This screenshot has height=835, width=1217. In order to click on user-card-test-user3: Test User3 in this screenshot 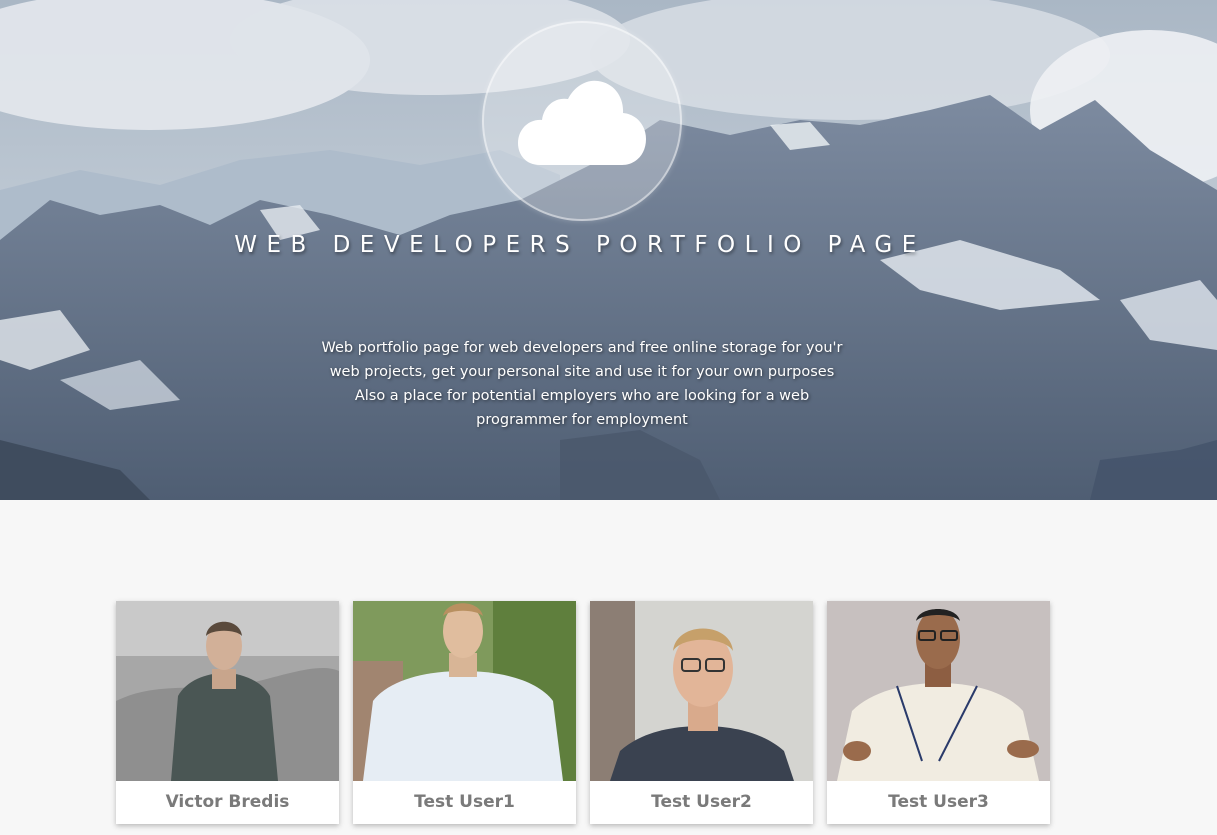, I will do `click(938, 712)`.